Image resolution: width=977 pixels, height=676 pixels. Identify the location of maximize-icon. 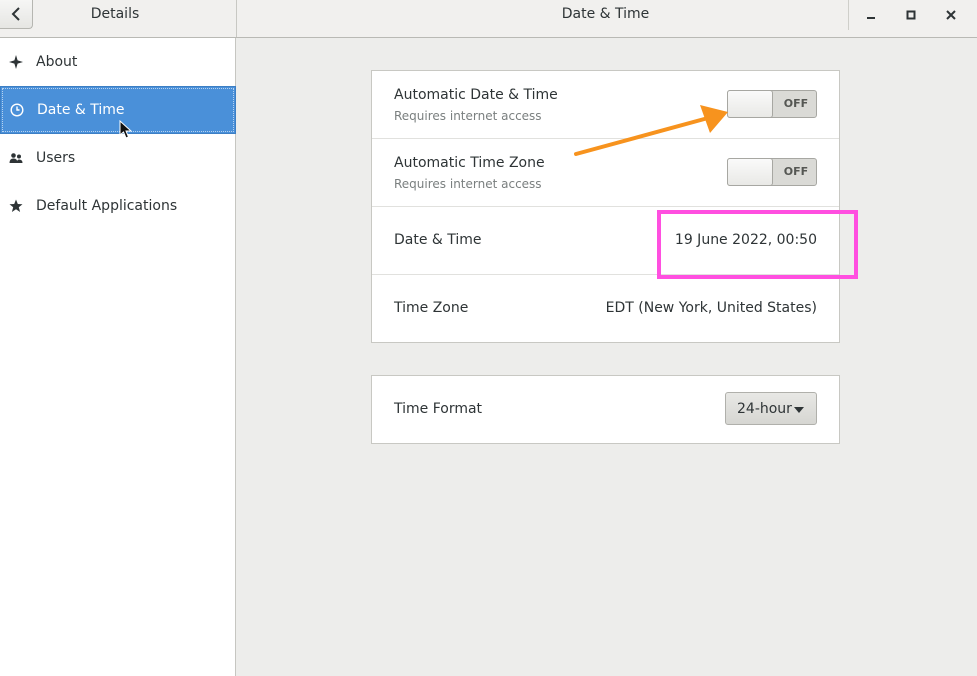
(911, 15).